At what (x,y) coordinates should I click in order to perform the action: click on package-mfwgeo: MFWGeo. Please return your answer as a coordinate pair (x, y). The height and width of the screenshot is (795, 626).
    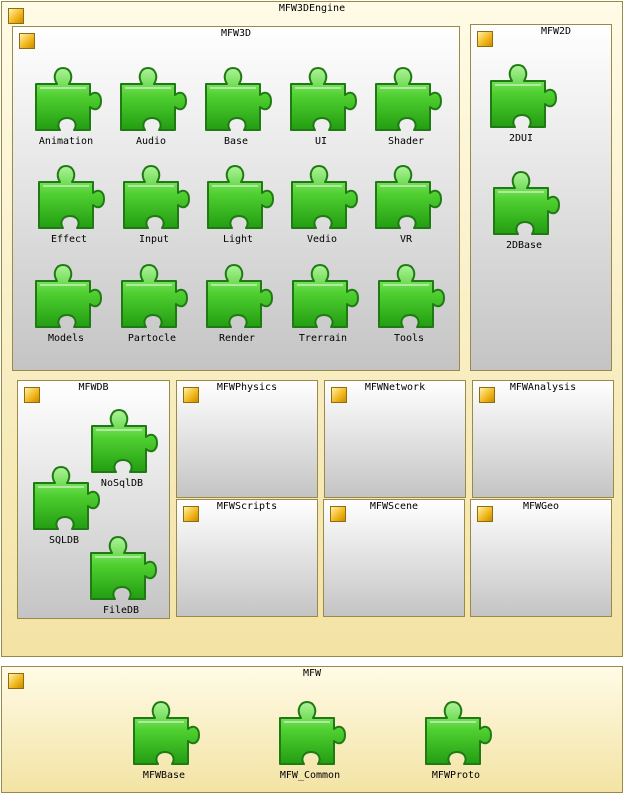
    Looking at the image, I should click on (541, 558).